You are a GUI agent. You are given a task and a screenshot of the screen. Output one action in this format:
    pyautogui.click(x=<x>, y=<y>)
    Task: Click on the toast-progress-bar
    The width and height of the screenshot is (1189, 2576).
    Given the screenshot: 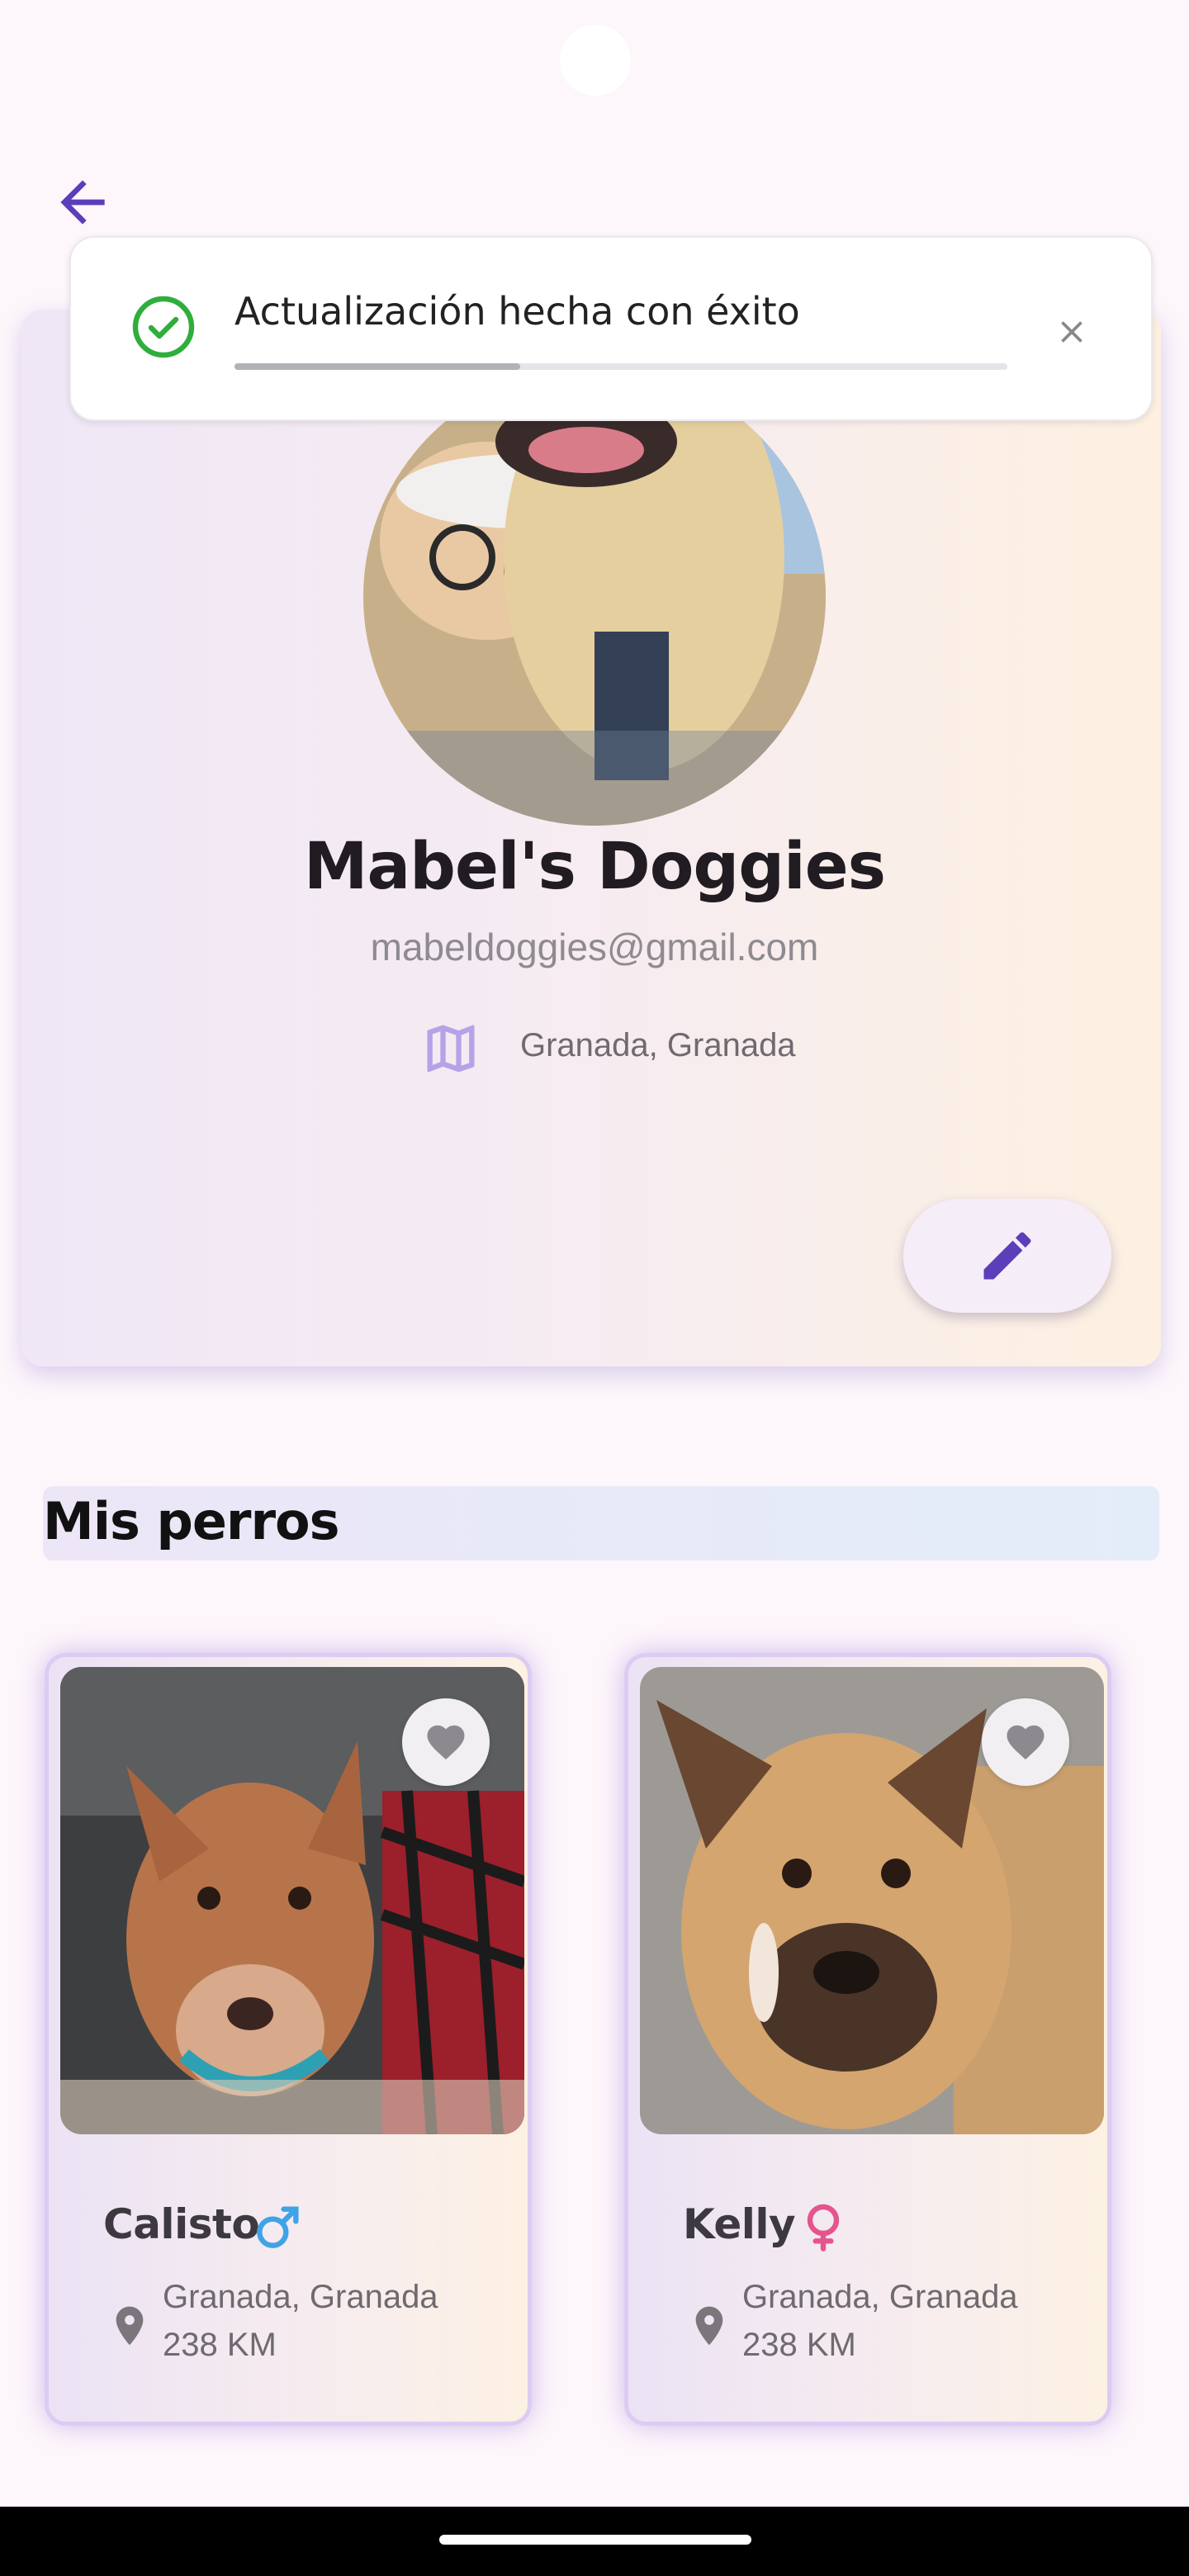 What is the action you would take?
    pyautogui.click(x=620, y=366)
    